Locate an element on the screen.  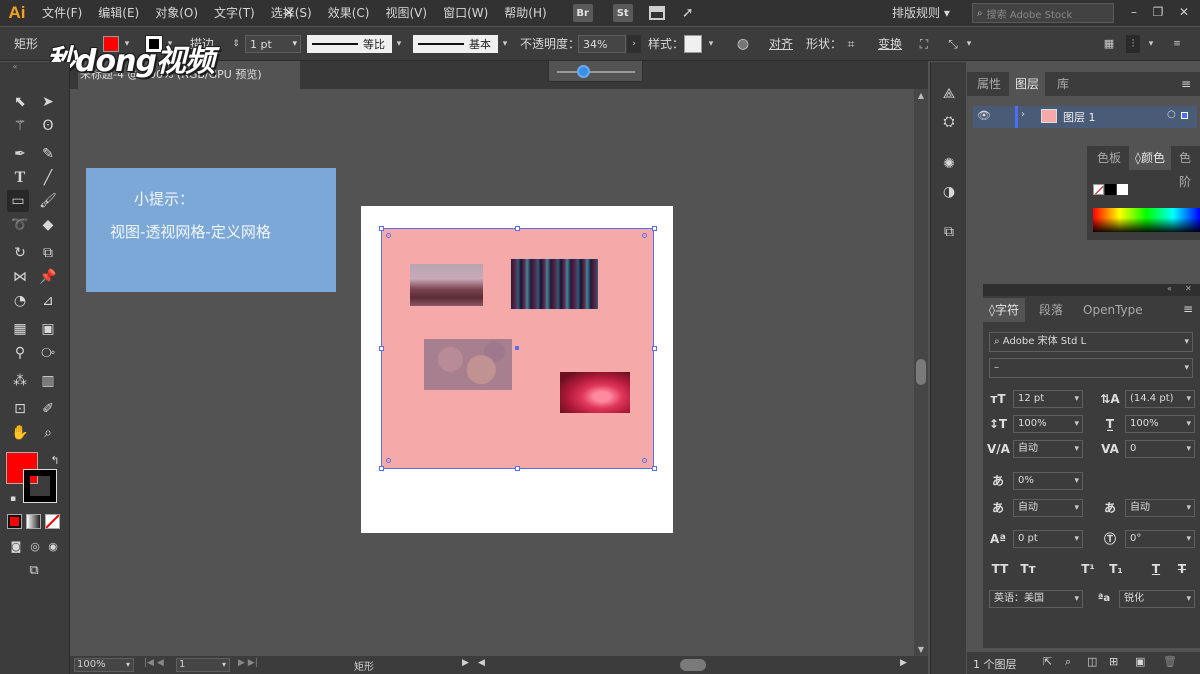
column-graph-tool-icon: ▥ is located at coordinates (48, 381).